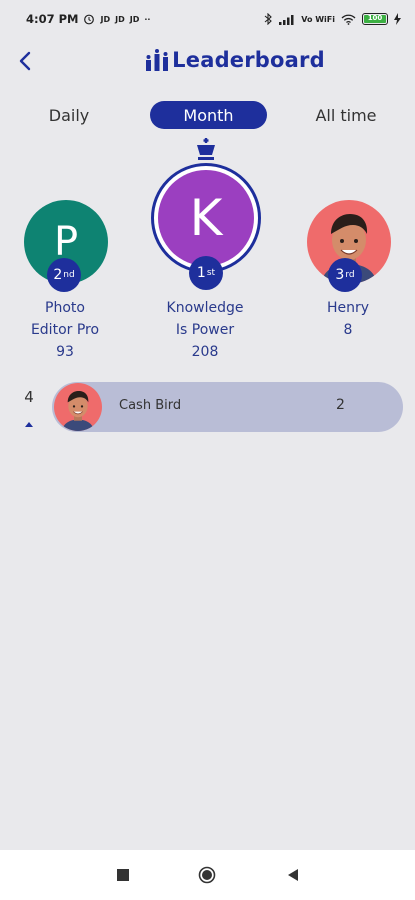  Describe the element at coordinates (350, 275) in the screenshot. I see `rank-suffix: rd` at that location.